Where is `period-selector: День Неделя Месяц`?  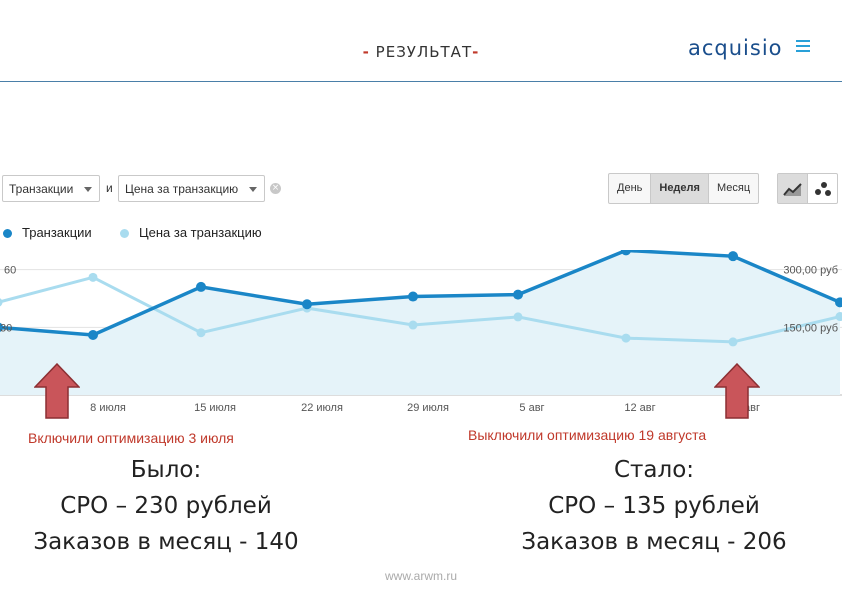
period-selector: День Неделя Месяц is located at coordinates (684, 188).